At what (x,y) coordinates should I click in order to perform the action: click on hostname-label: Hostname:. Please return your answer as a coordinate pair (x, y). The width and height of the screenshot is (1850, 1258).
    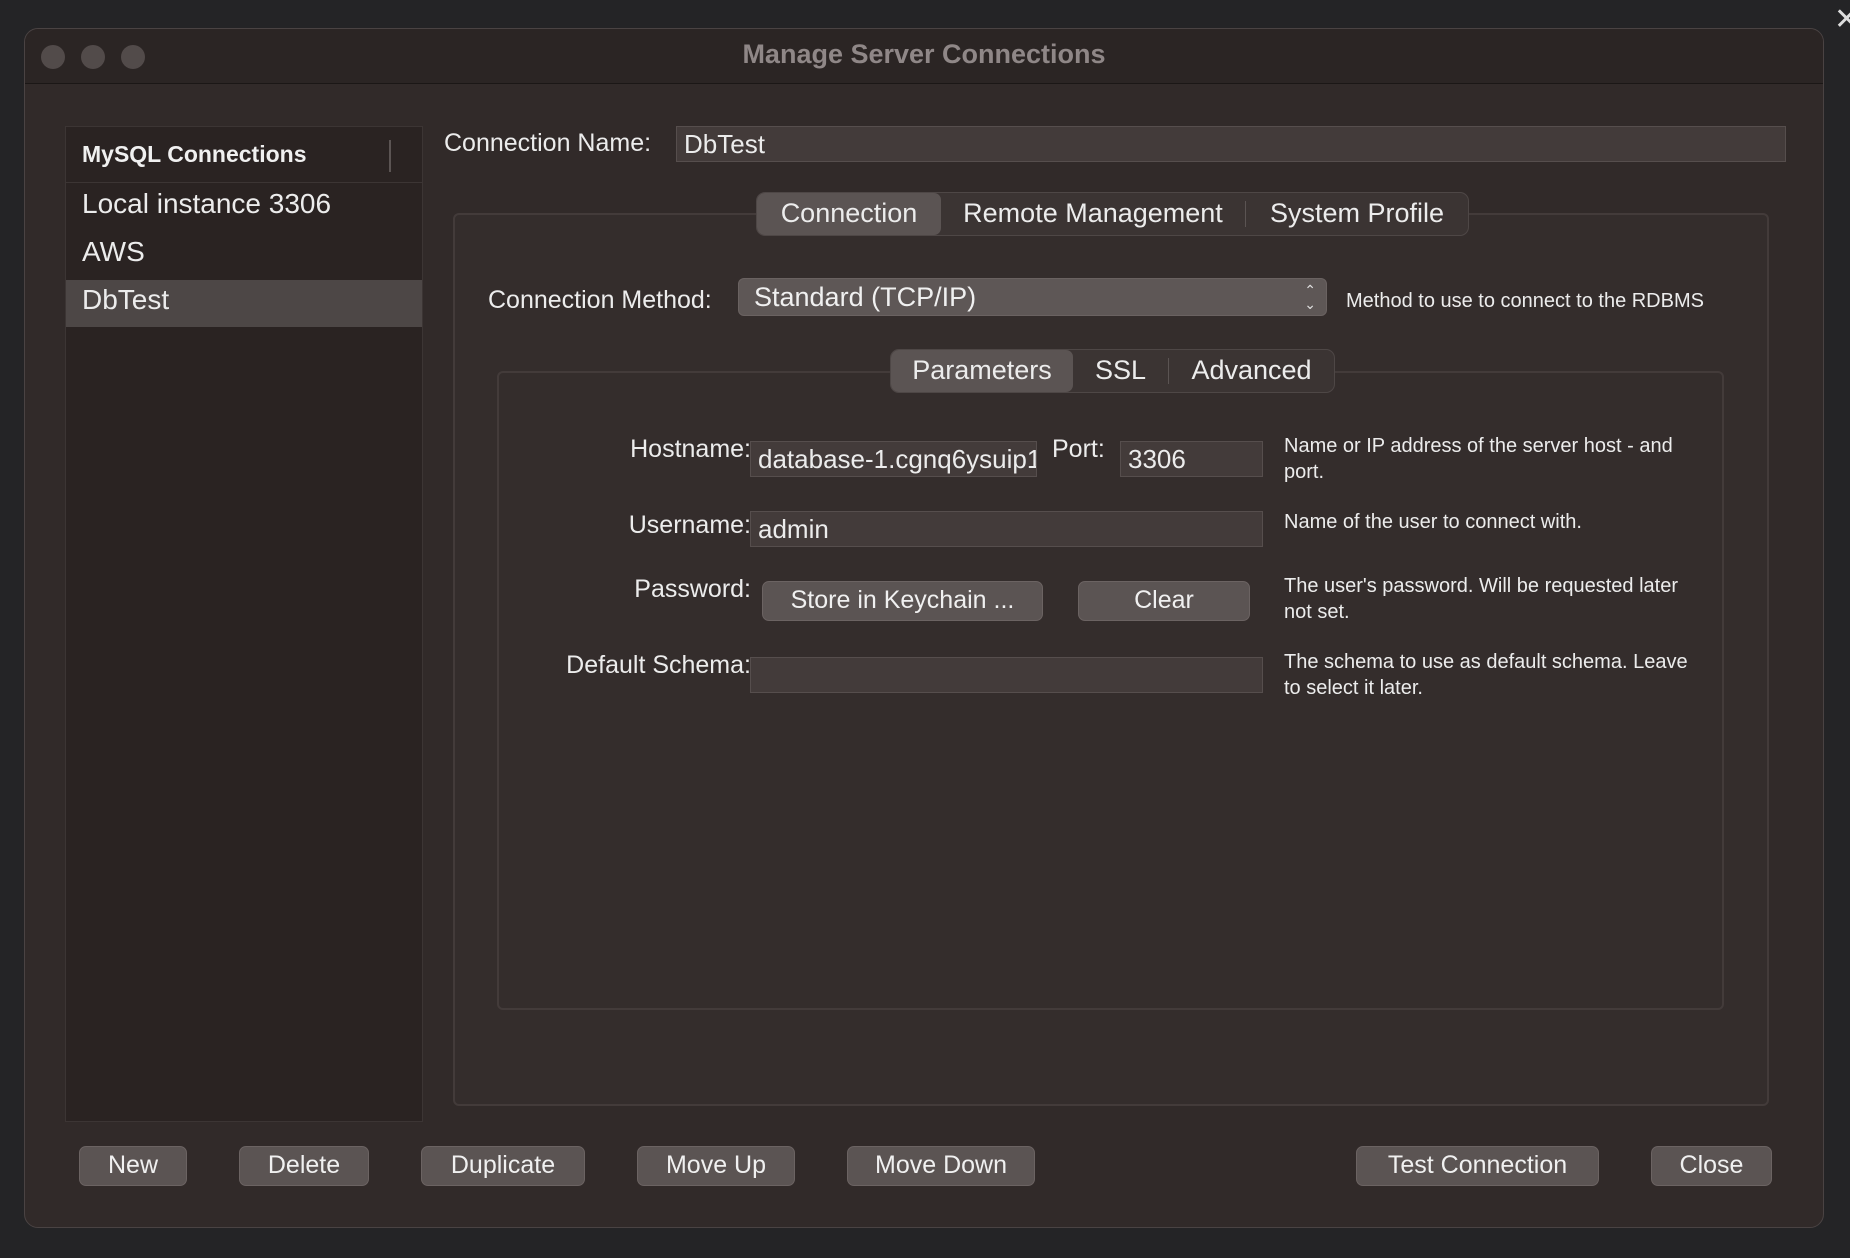
    Looking at the image, I should click on (690, 449).